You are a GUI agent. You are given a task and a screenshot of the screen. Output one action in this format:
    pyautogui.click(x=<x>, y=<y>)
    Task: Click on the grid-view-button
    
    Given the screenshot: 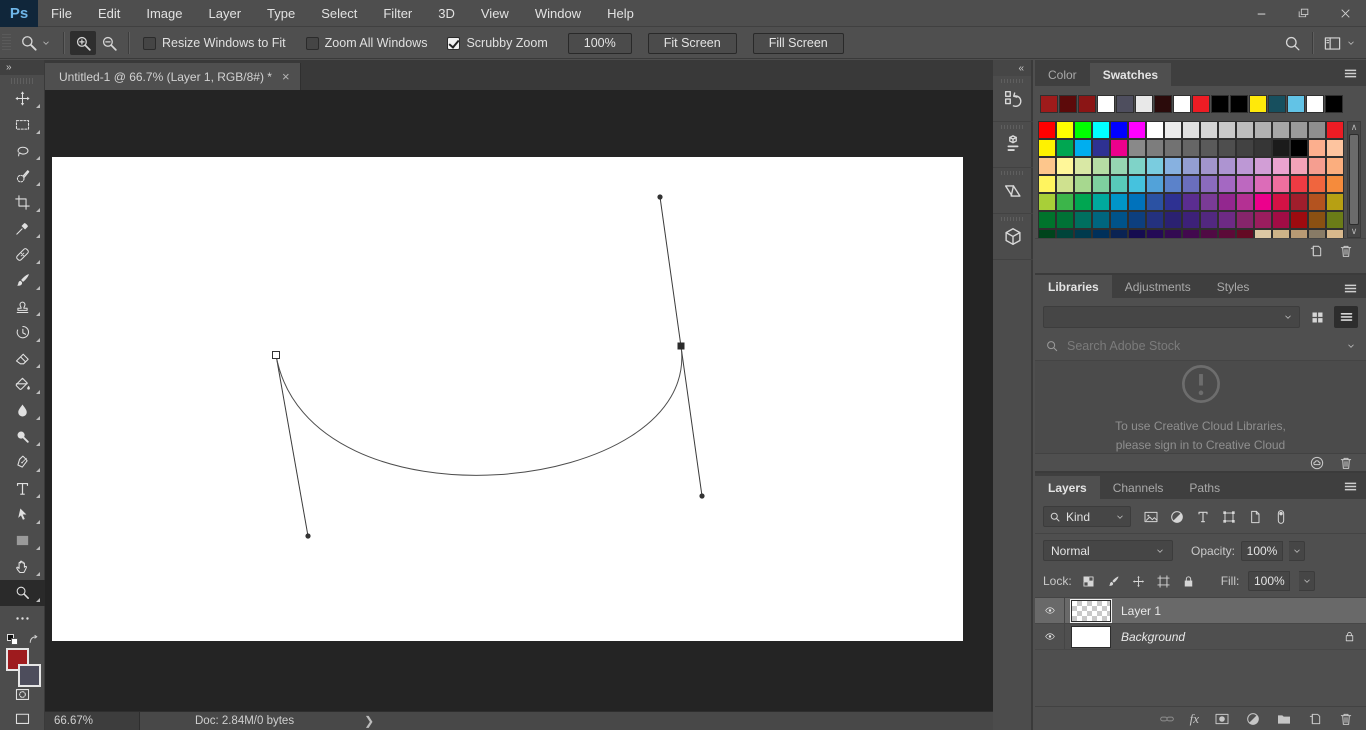 What is the action you would take?
    pyautogui.click(x=1317, y=317)
    